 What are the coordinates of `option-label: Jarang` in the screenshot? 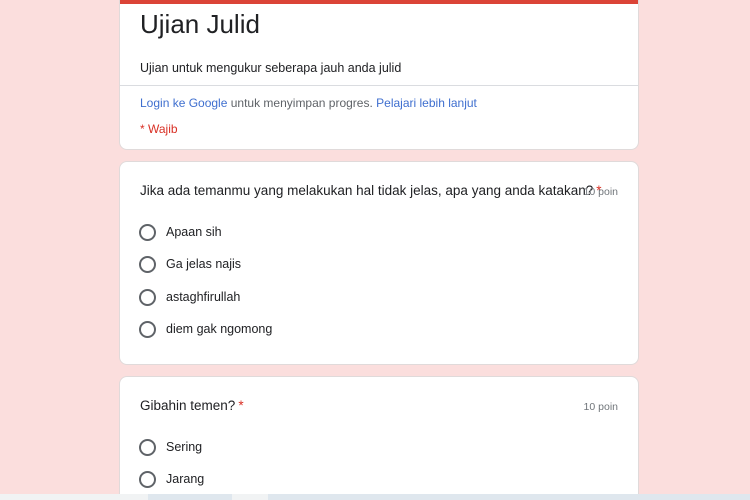 It's located at (185, 479).